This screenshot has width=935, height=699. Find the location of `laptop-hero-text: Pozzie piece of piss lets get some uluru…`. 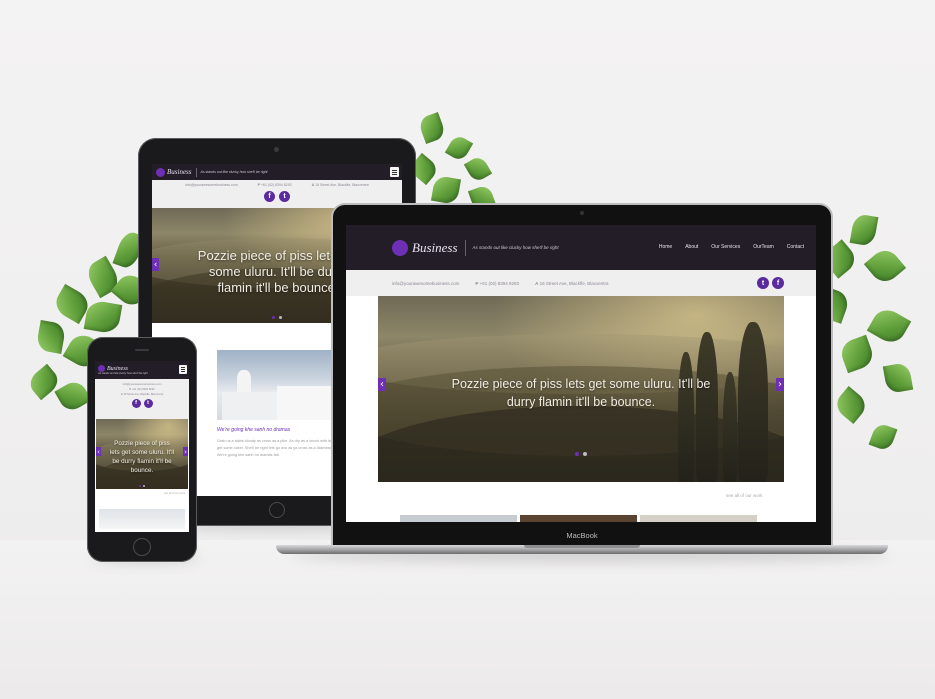

laptop-hero-text: Pozzie piece of piss lets get some uluru… is located at coordinates (581, 393).